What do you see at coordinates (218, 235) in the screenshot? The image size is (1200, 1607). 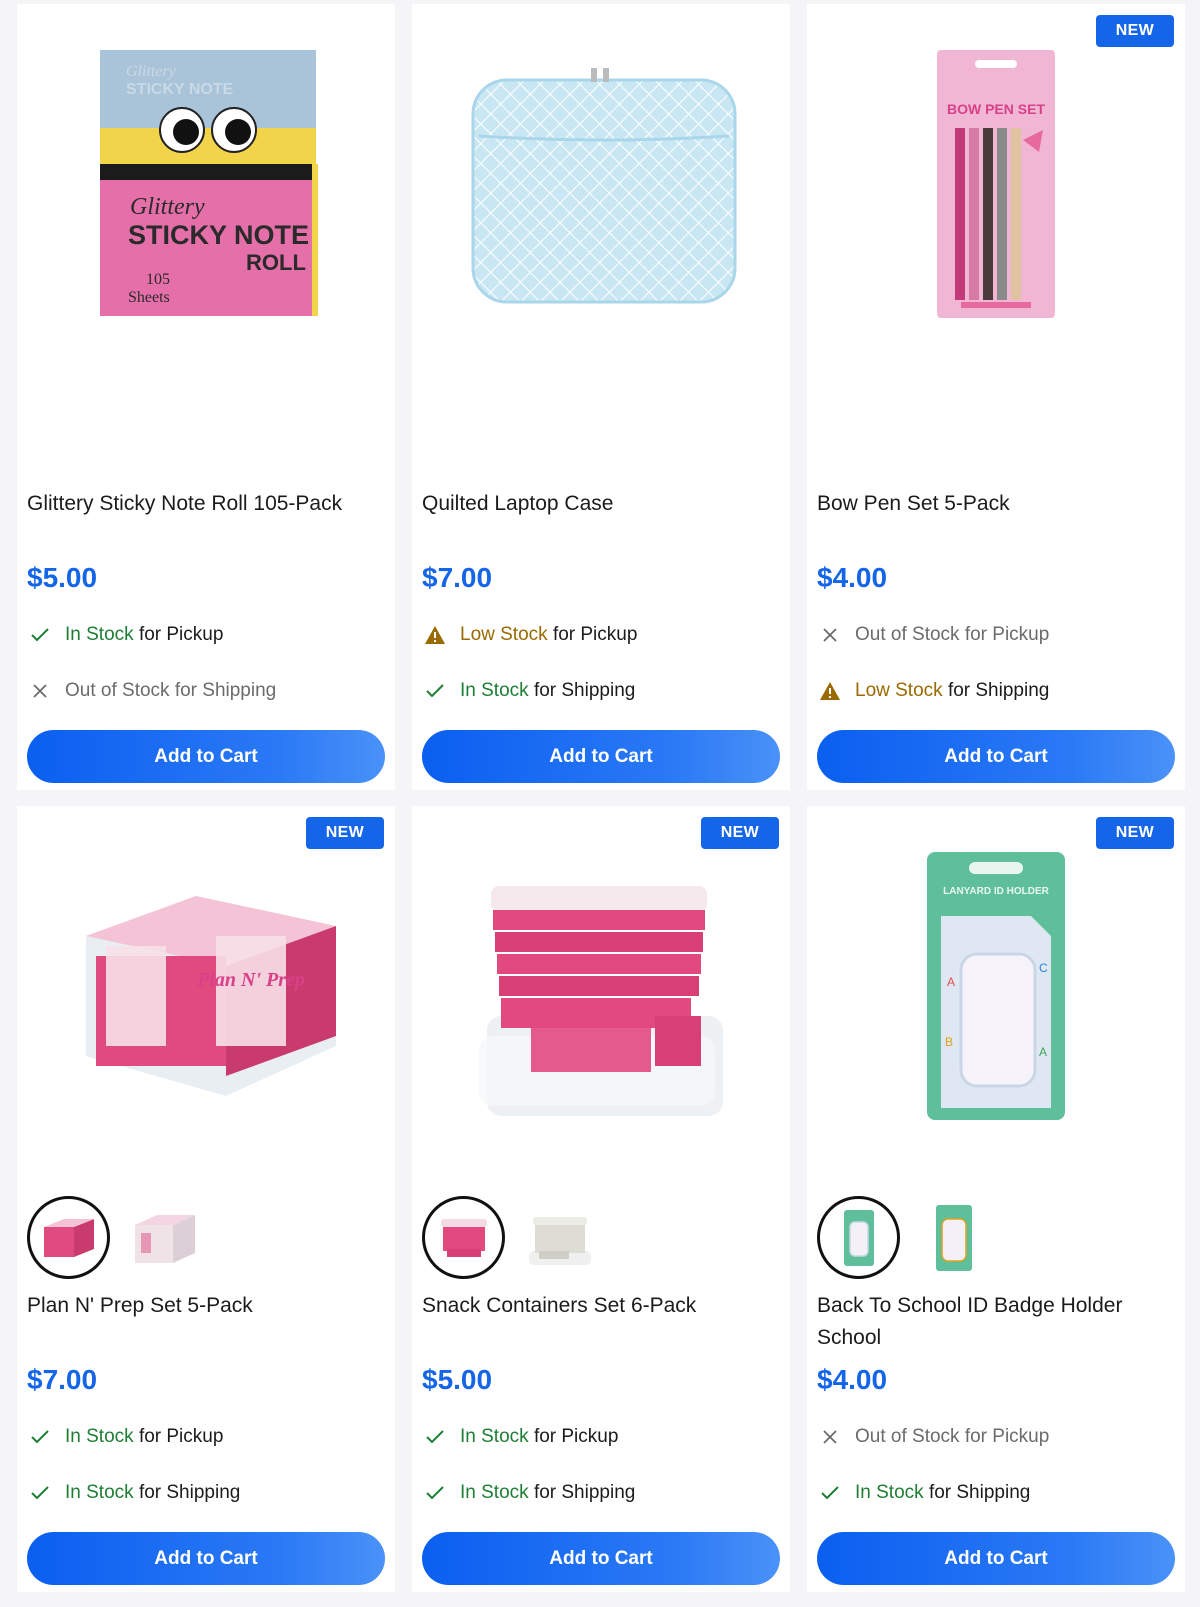 I see `img-line2: STICKY NOTE` at bounding box center [218, 235].